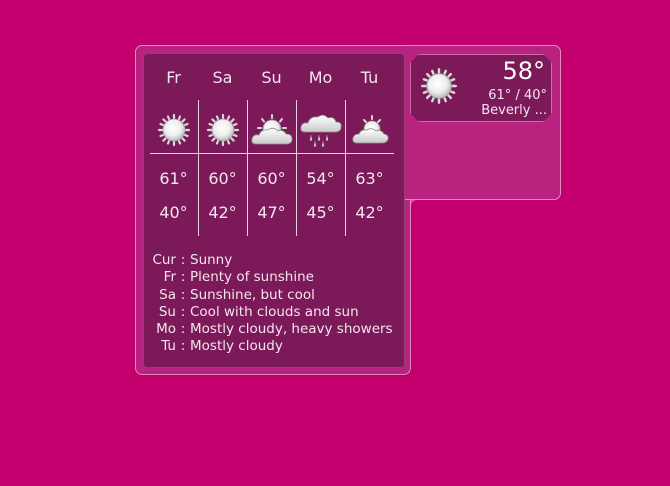 Image resolution: width=670 pixels, height=486 pixels. What do you see at coordinates (320, 130) in the screenshot?
I see `rain-cloud-icon` at bounding box center [320, 130].